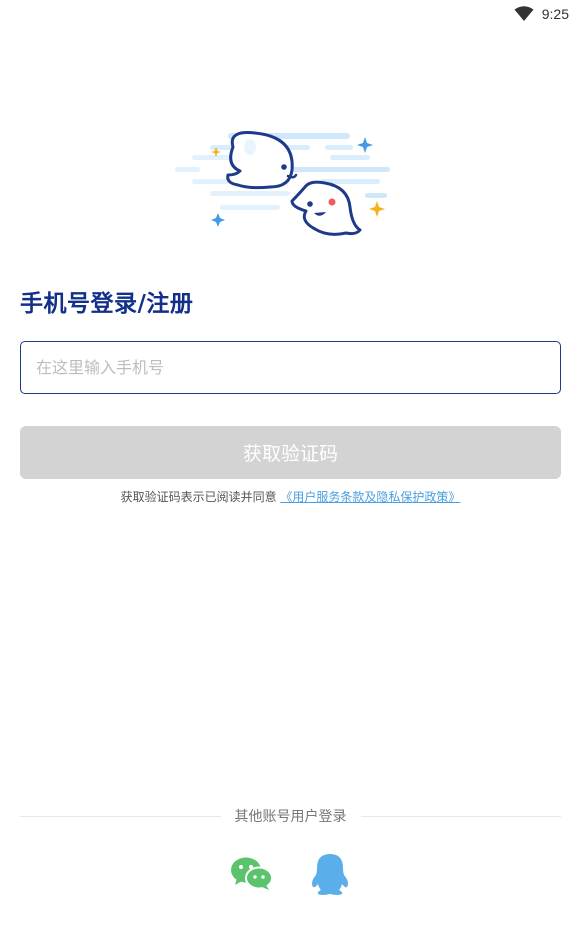  What do you see at coordinates (290, 16) in the screenshot?
I see `status-bar: 9:25` at bounding box center [290, 16].